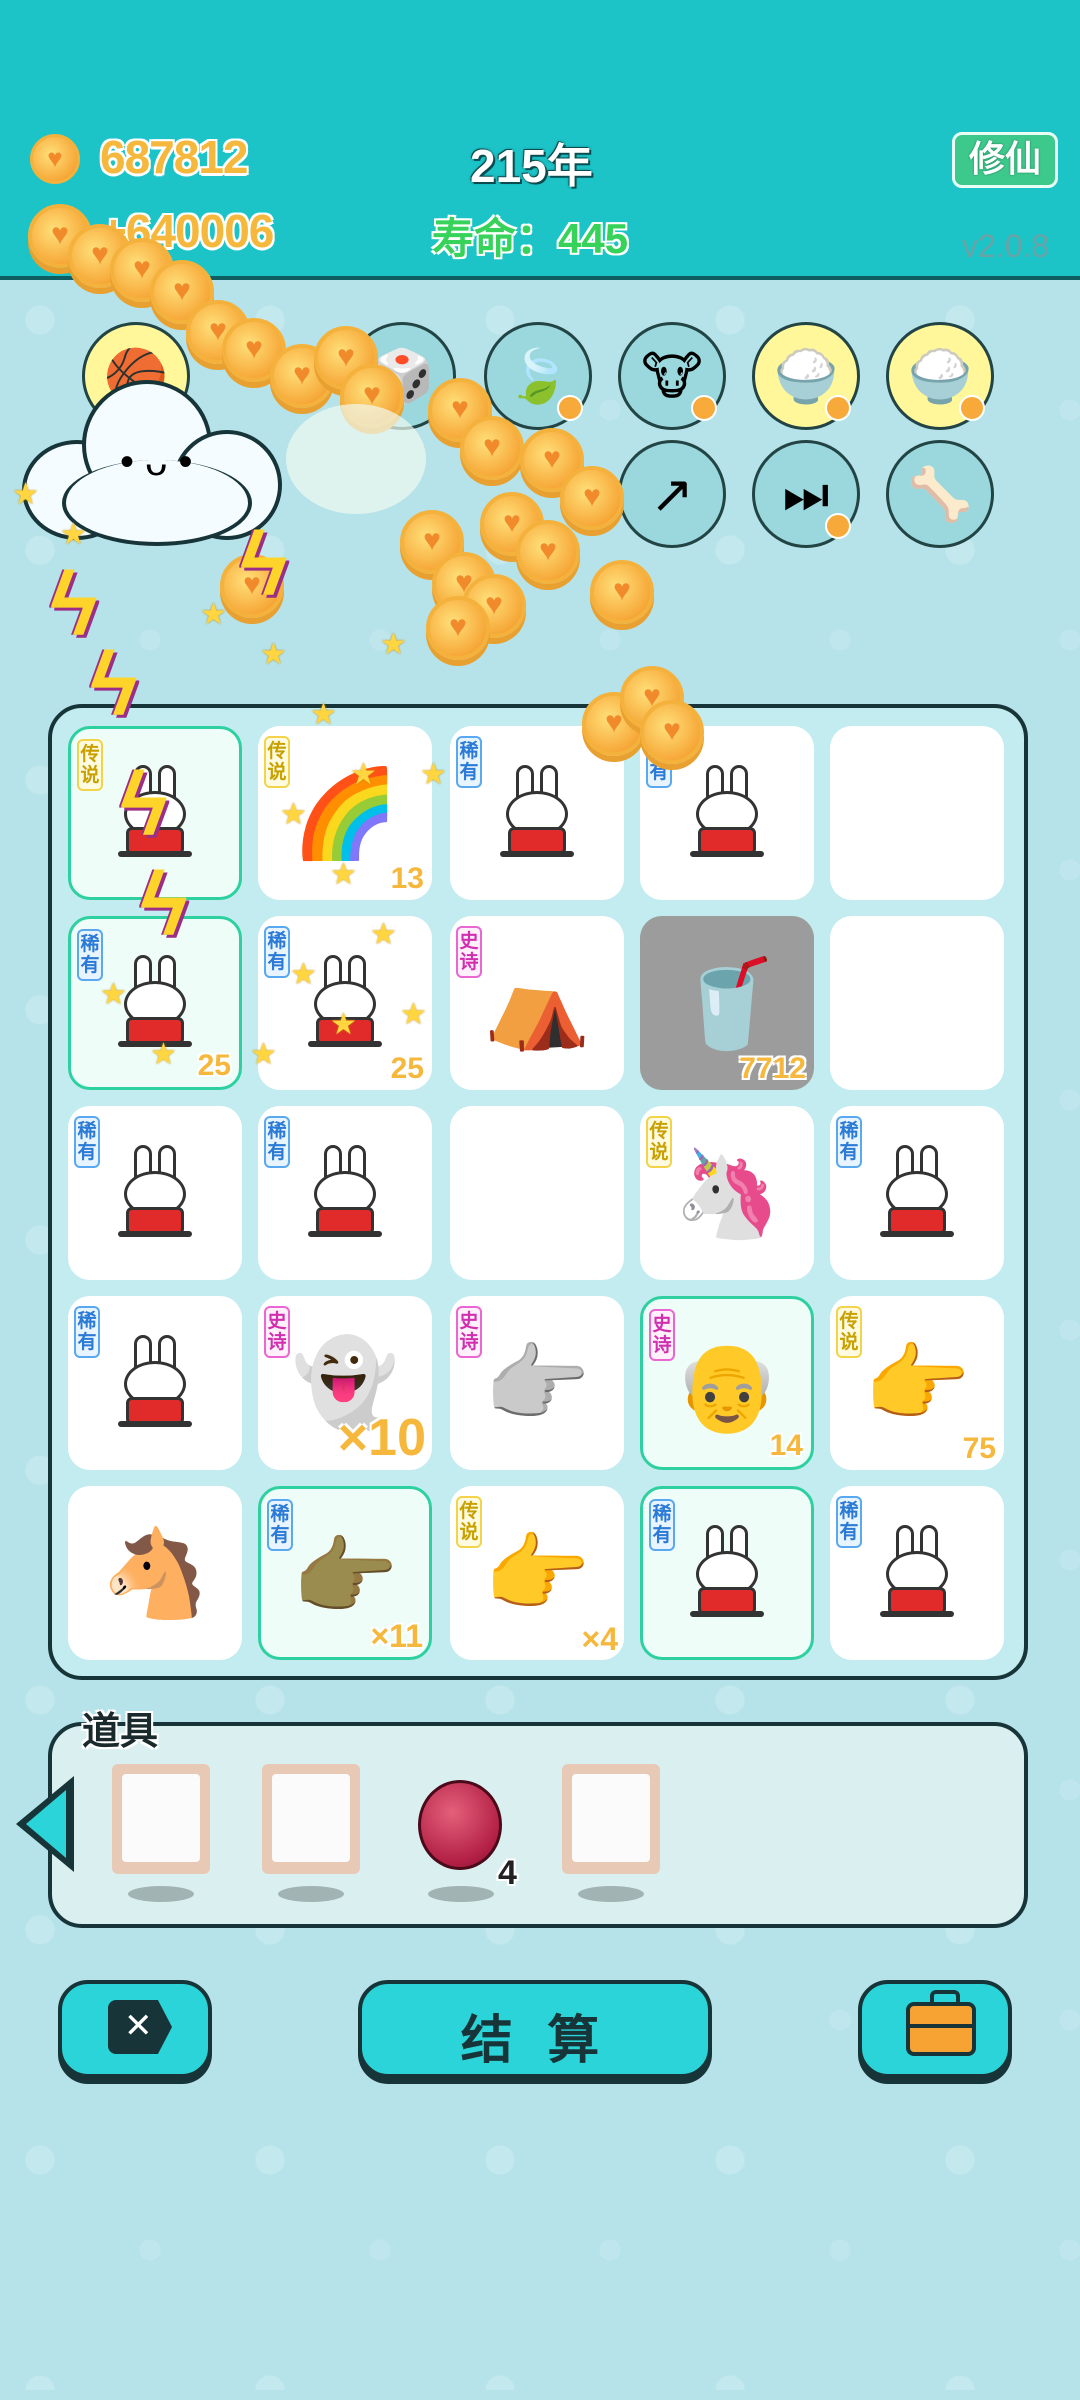  I want to click on briefcase-icon, so click(941, 2023).